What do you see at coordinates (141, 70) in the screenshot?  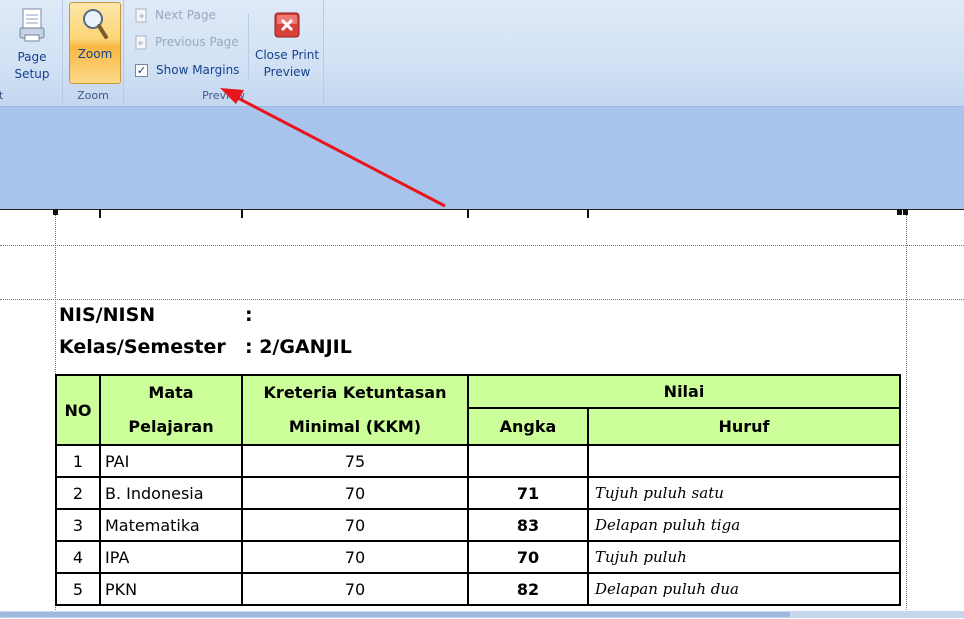 I see `checkmark-icon: ✓` at bounding box center [141, 70].